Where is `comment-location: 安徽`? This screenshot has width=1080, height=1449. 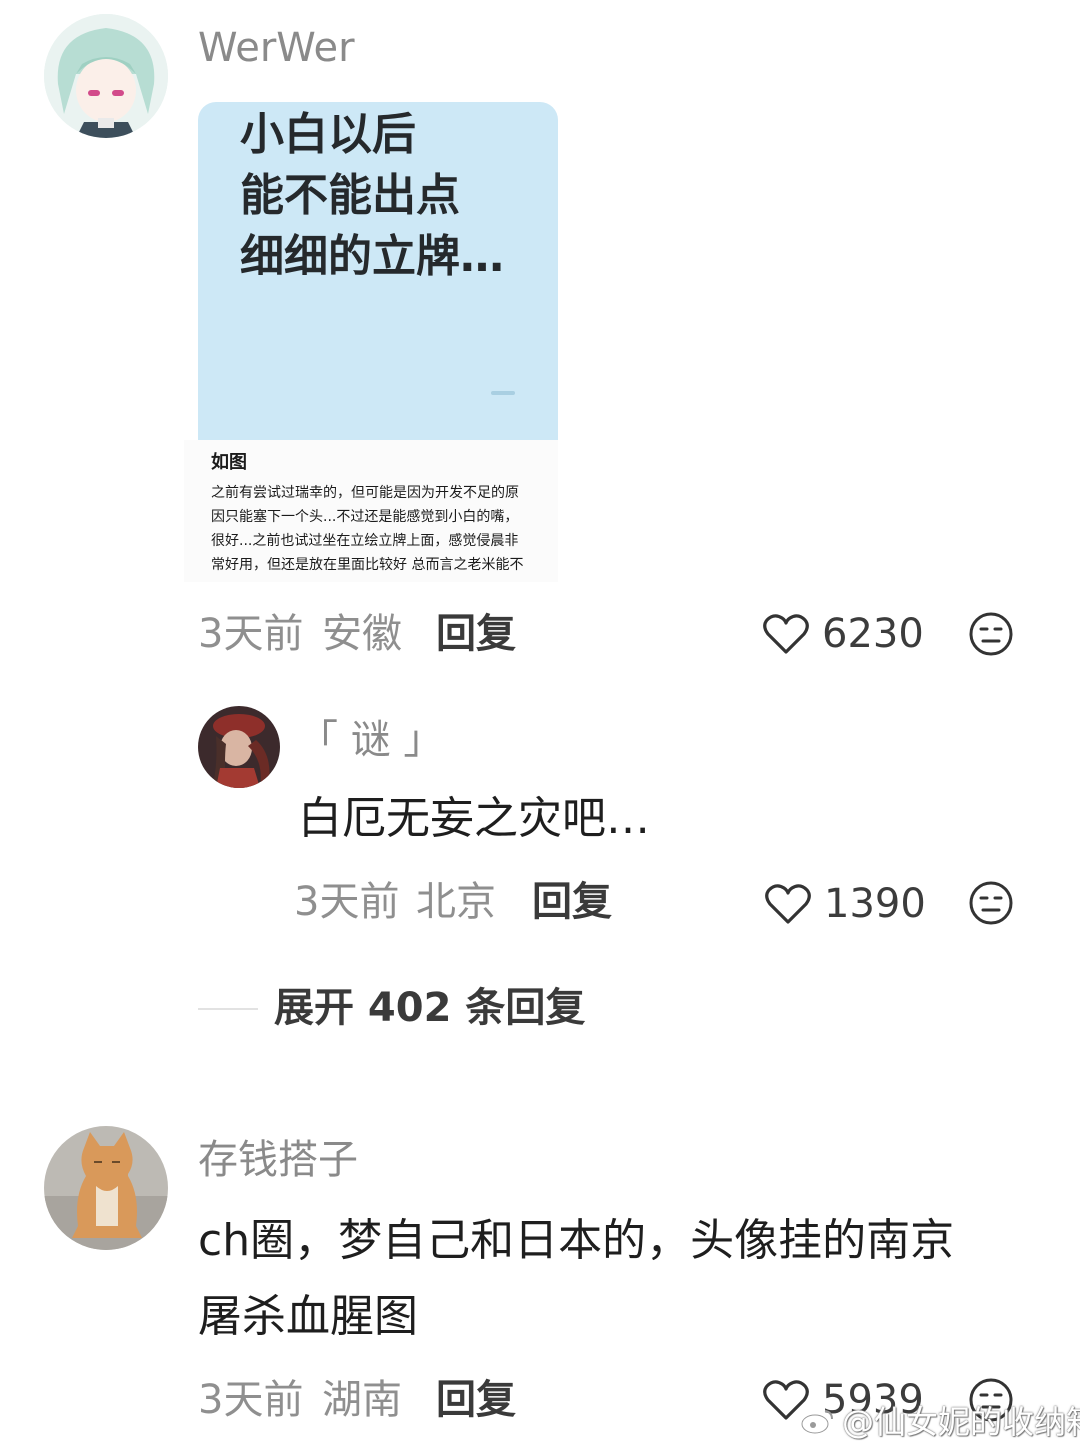 comment-location: 安徽 is located at coordinates (362, 634).